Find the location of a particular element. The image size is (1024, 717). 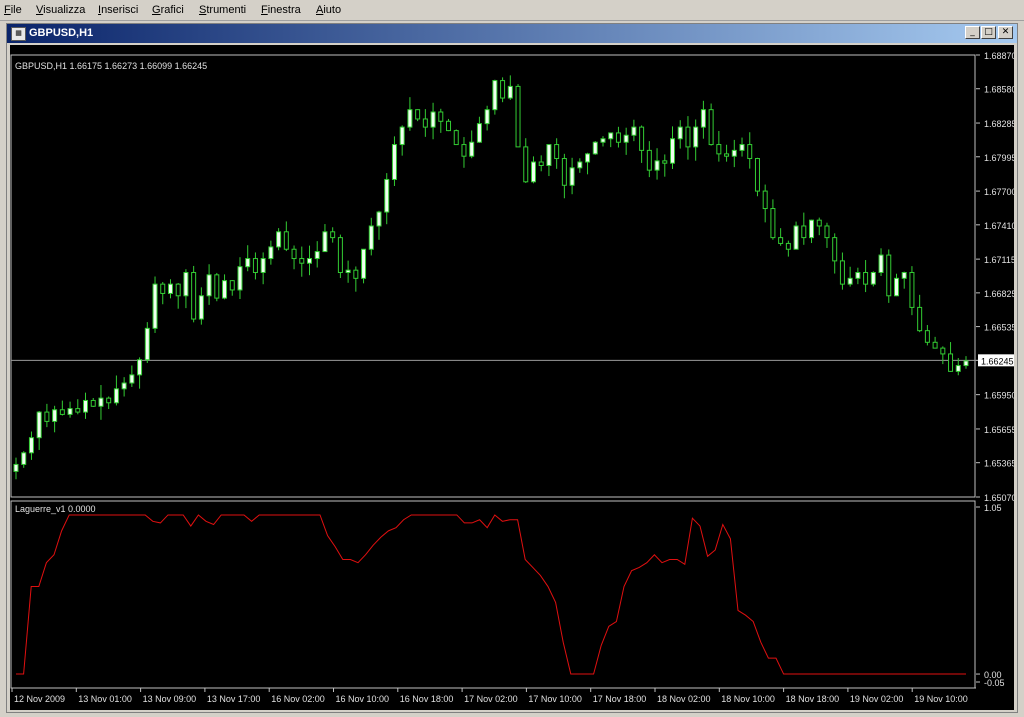

menu-inserisci: Inserisci is located at coordinates (118, 10).